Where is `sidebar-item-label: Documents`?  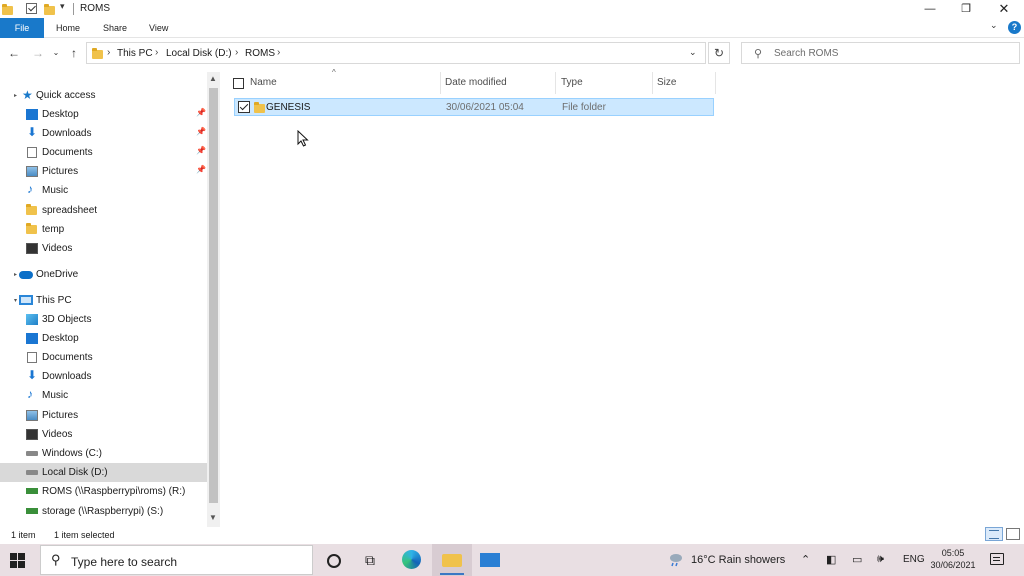 sidebar-item-label: Documents is located at coordinates (67, 152).